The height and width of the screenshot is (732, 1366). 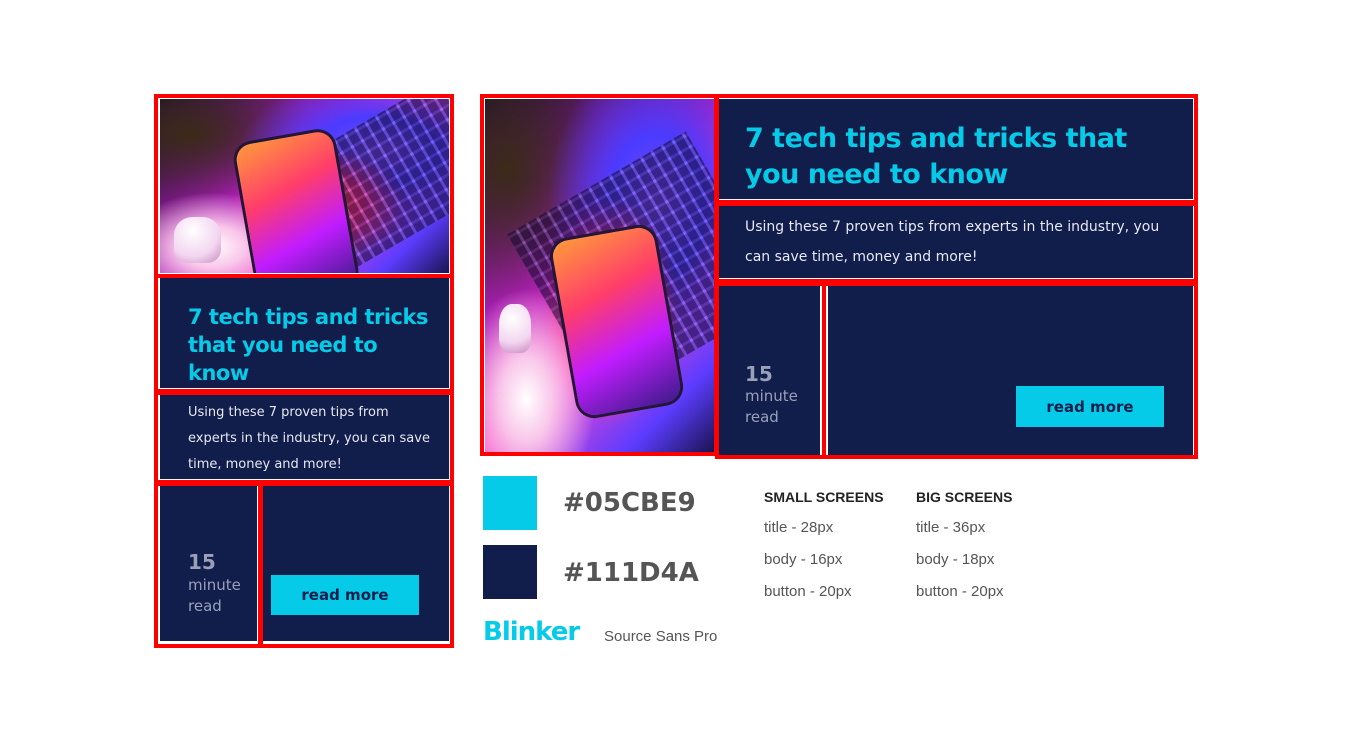 What do you see at coordinates (629, 503) in the screenshot?
I see `color-hex-accent: #05CBE9` at bounding box center [629, 503].